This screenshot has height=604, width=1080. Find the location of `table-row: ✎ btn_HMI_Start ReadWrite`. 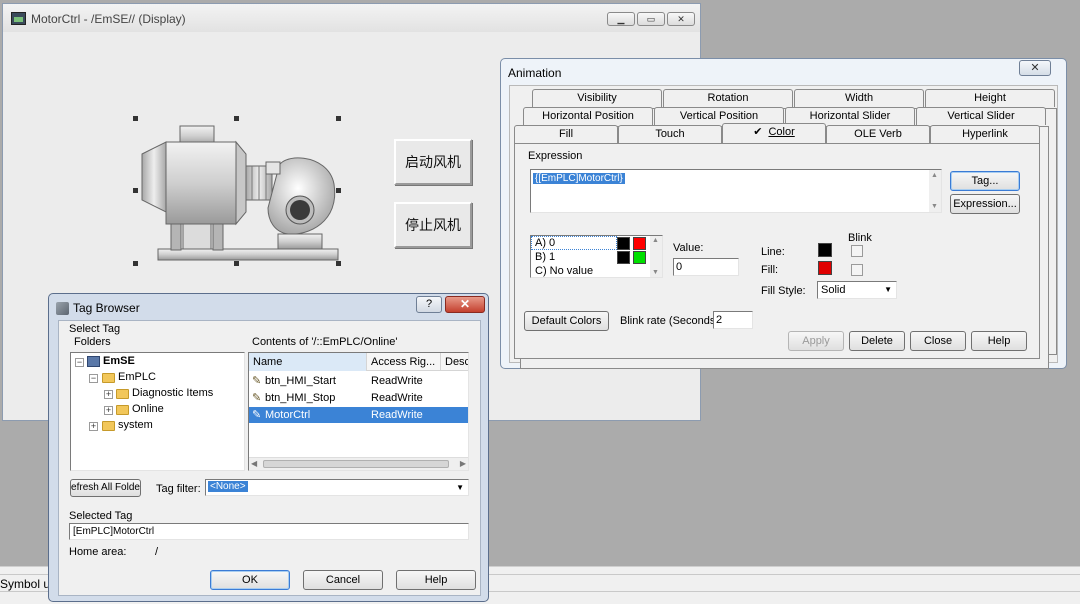

table-row: ✎ btn_HMI_Start ReadWrite is located at coordinates (358, 381).